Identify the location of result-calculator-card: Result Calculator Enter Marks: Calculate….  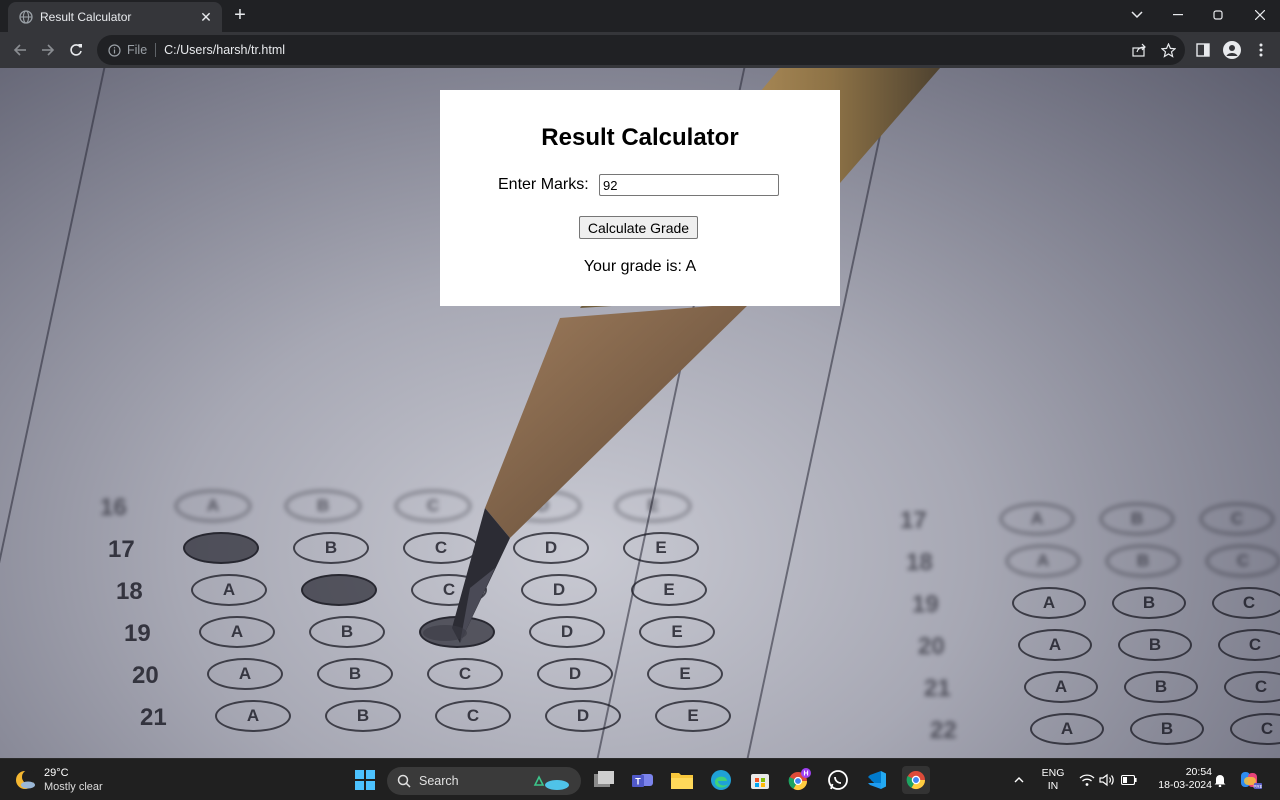
(640, 198).